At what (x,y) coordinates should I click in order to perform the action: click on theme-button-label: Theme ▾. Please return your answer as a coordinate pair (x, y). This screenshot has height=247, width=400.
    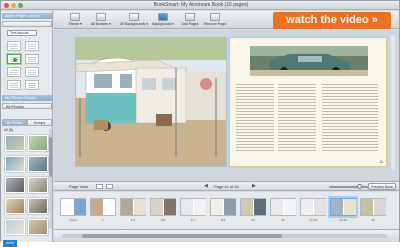
    Looking at the image, I should click on (75, 24).